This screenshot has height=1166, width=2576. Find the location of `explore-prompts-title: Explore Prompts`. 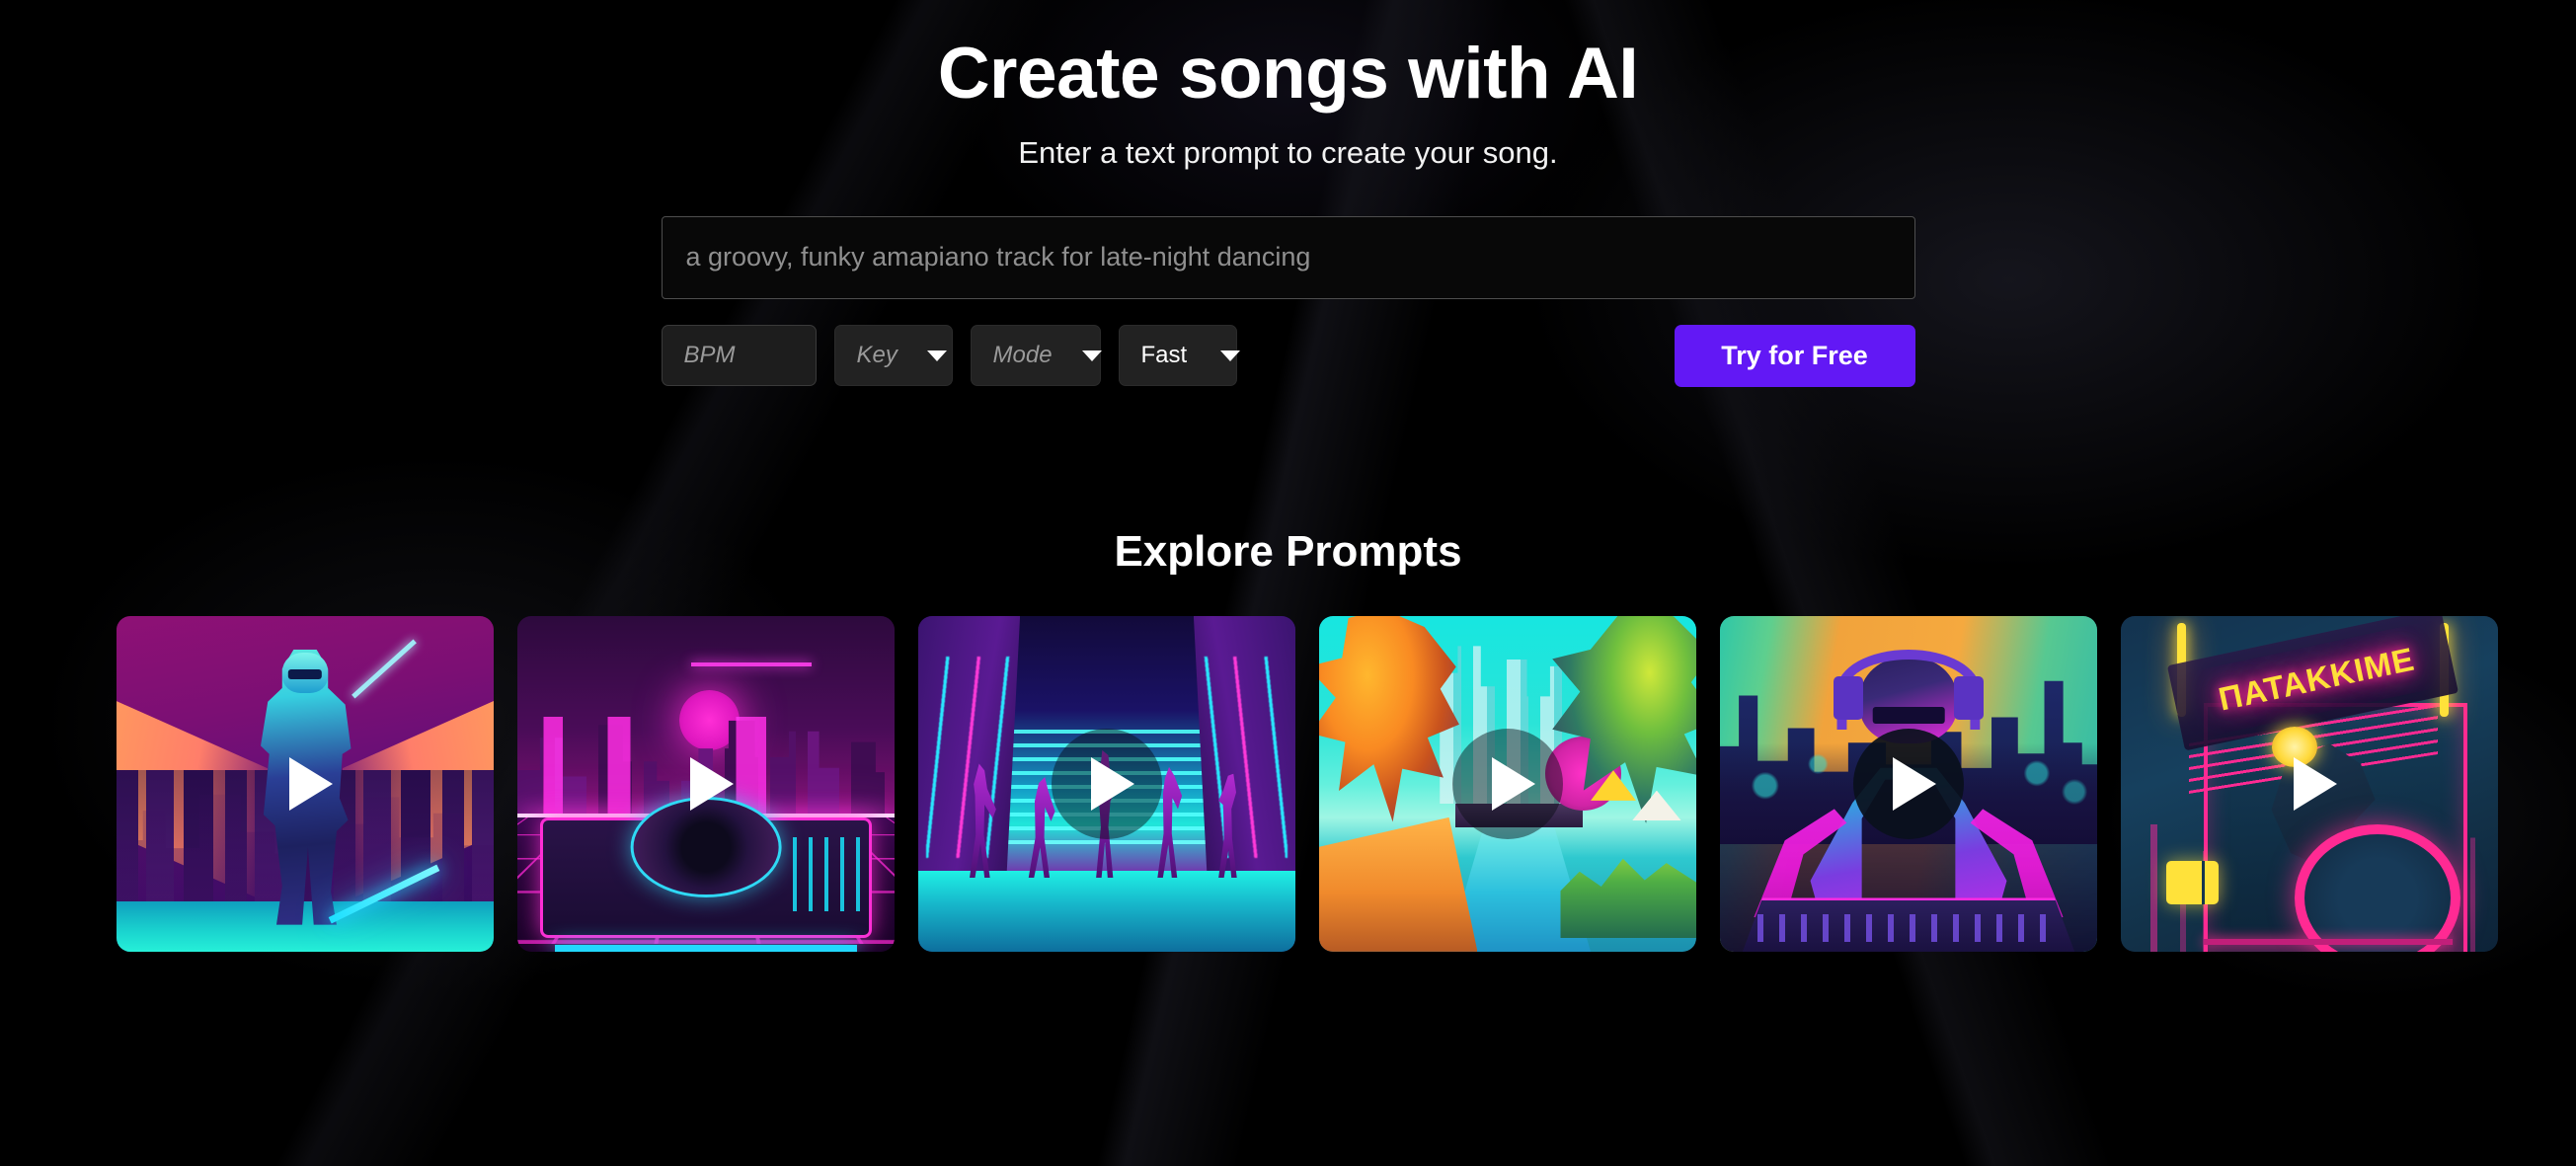

explore-prompts-title: Explore Prompts is located at coordinates (1288, 551).